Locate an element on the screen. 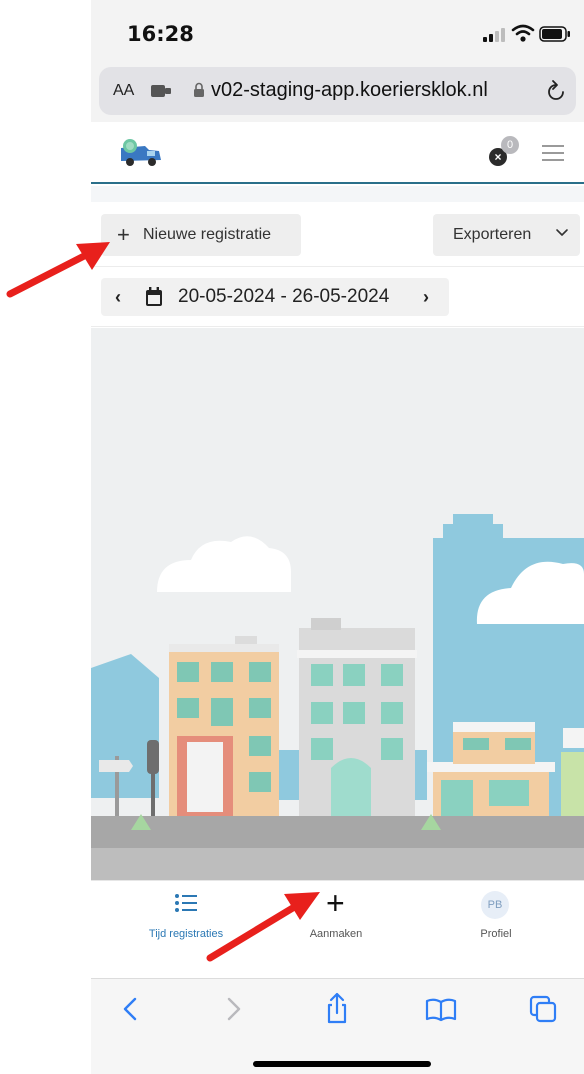  extension-icon is located at coordinates (162, 91).